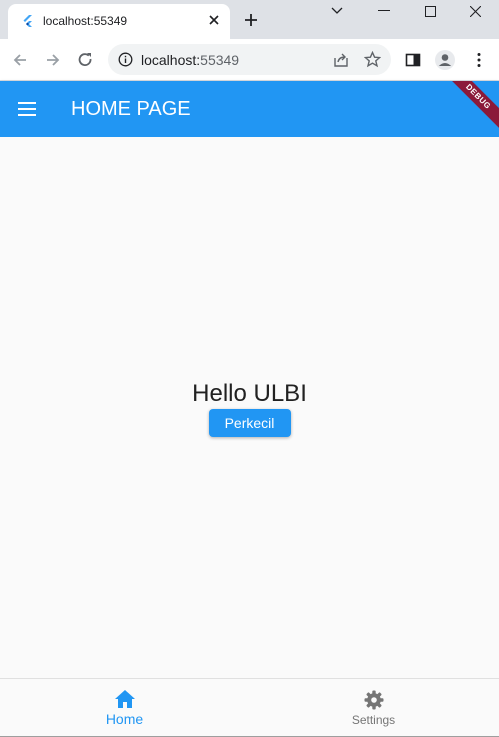 The width and height of the screenshot is (499, 737). I want to click on profile-avatar-icon, so click(445, 60).